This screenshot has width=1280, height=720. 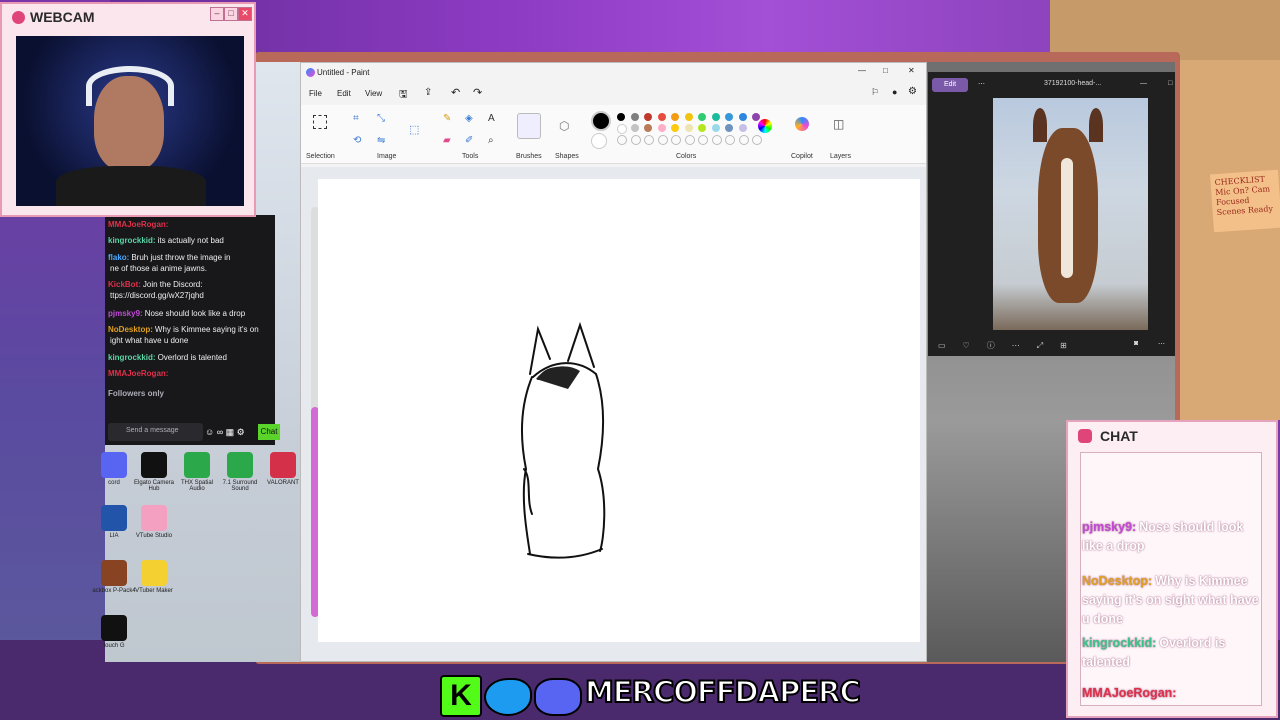 I want to click on selection-rect-icon, so click(x=320, y=122).